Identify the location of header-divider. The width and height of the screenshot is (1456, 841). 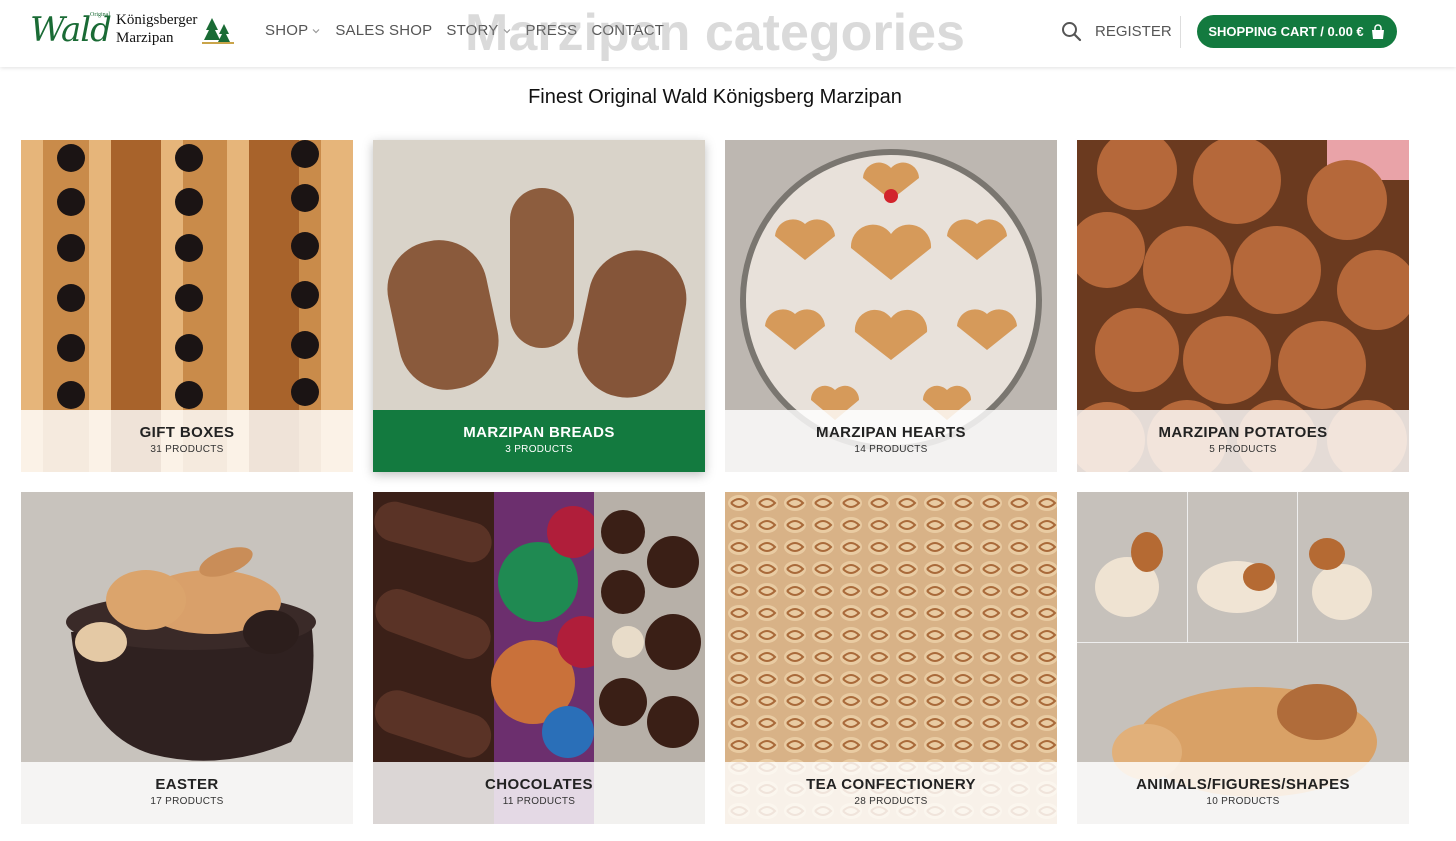
(1180, 32).